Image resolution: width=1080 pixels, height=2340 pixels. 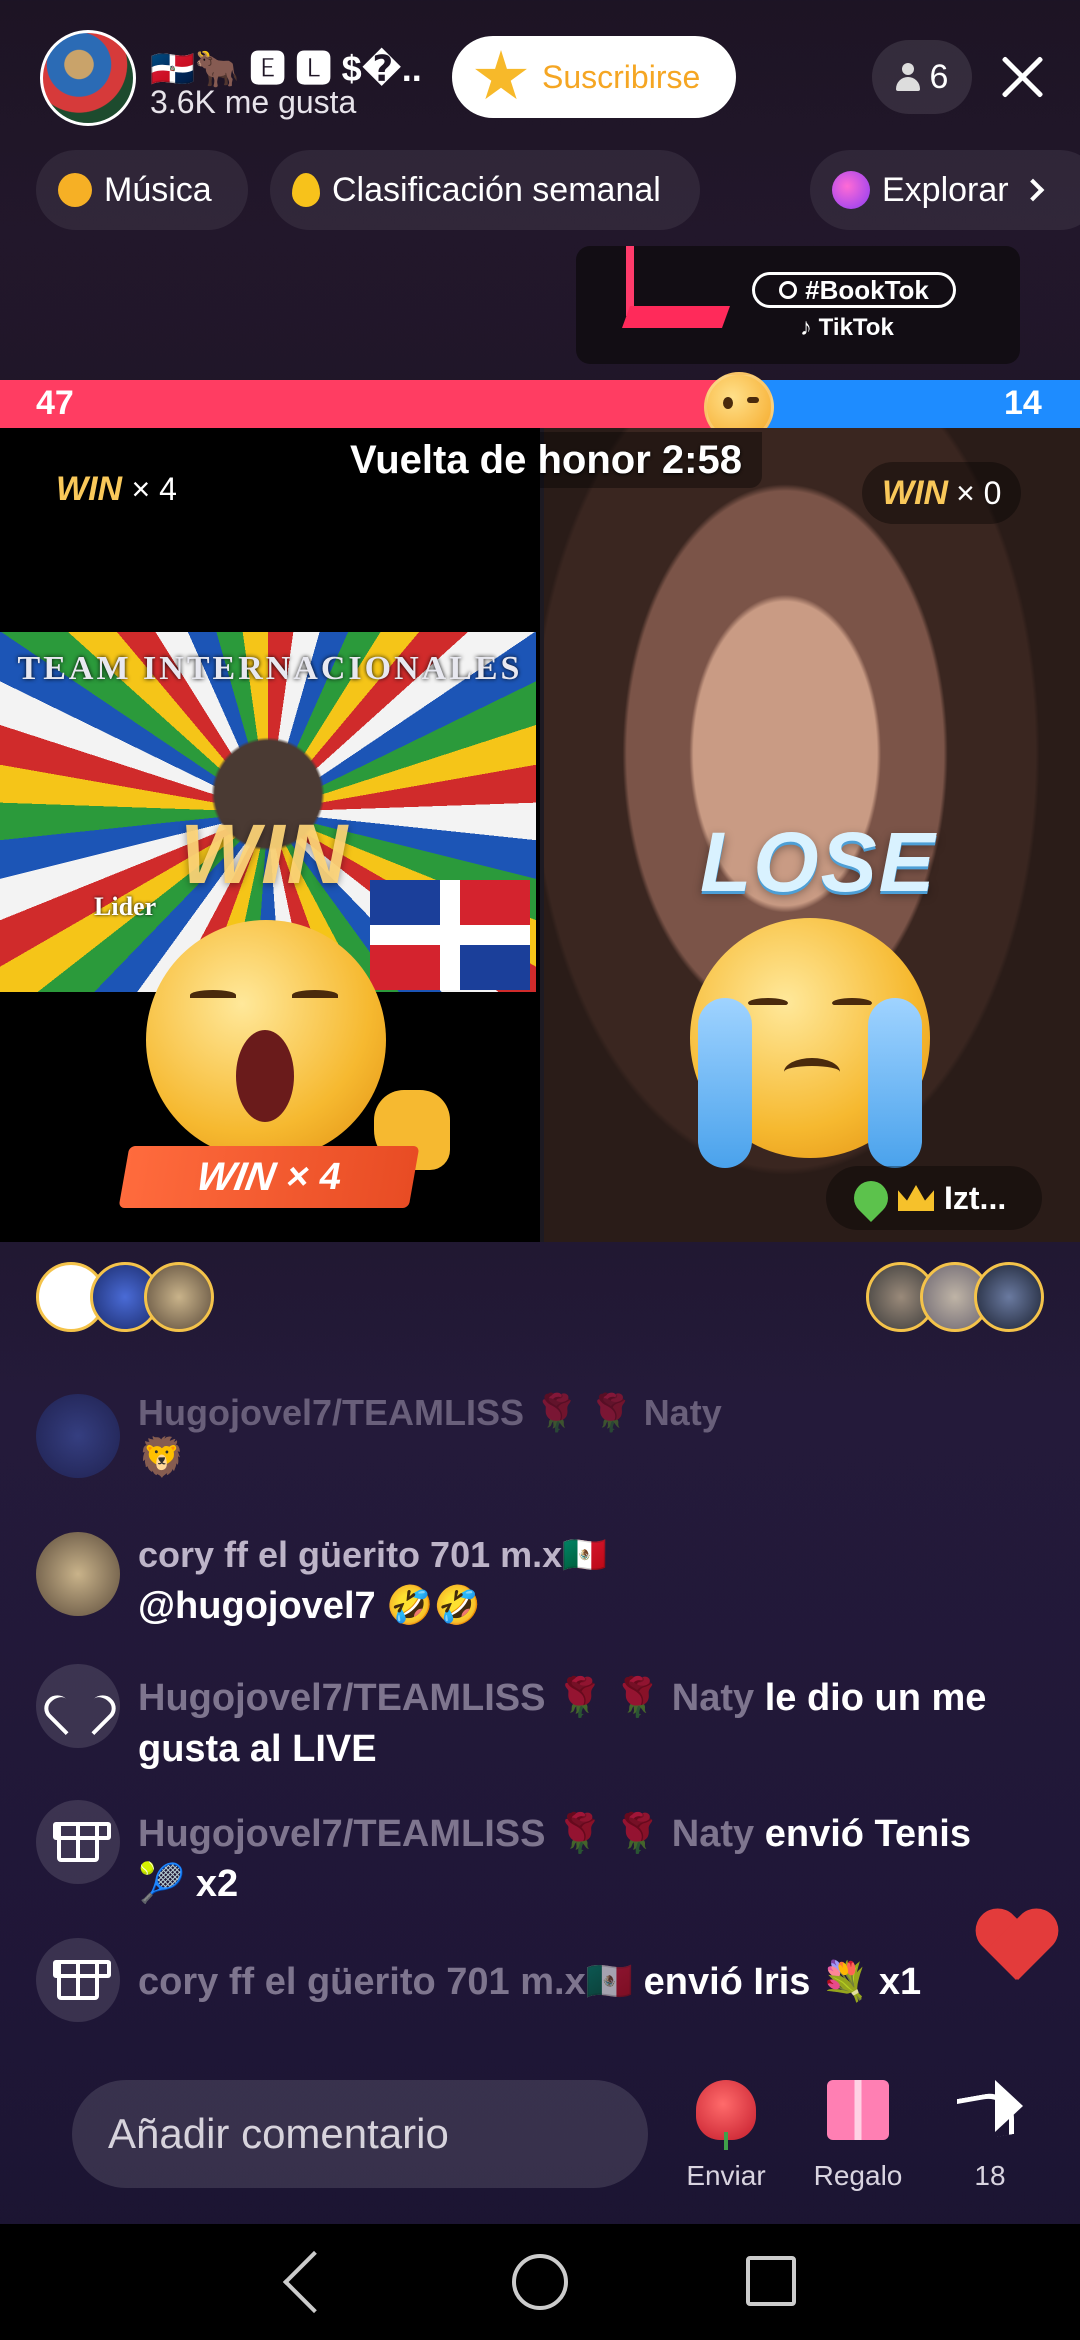 What do you see at coordinates (265, 854) in the screenshot?
I see `result-win: WIN` at bounding box center [265, 854].